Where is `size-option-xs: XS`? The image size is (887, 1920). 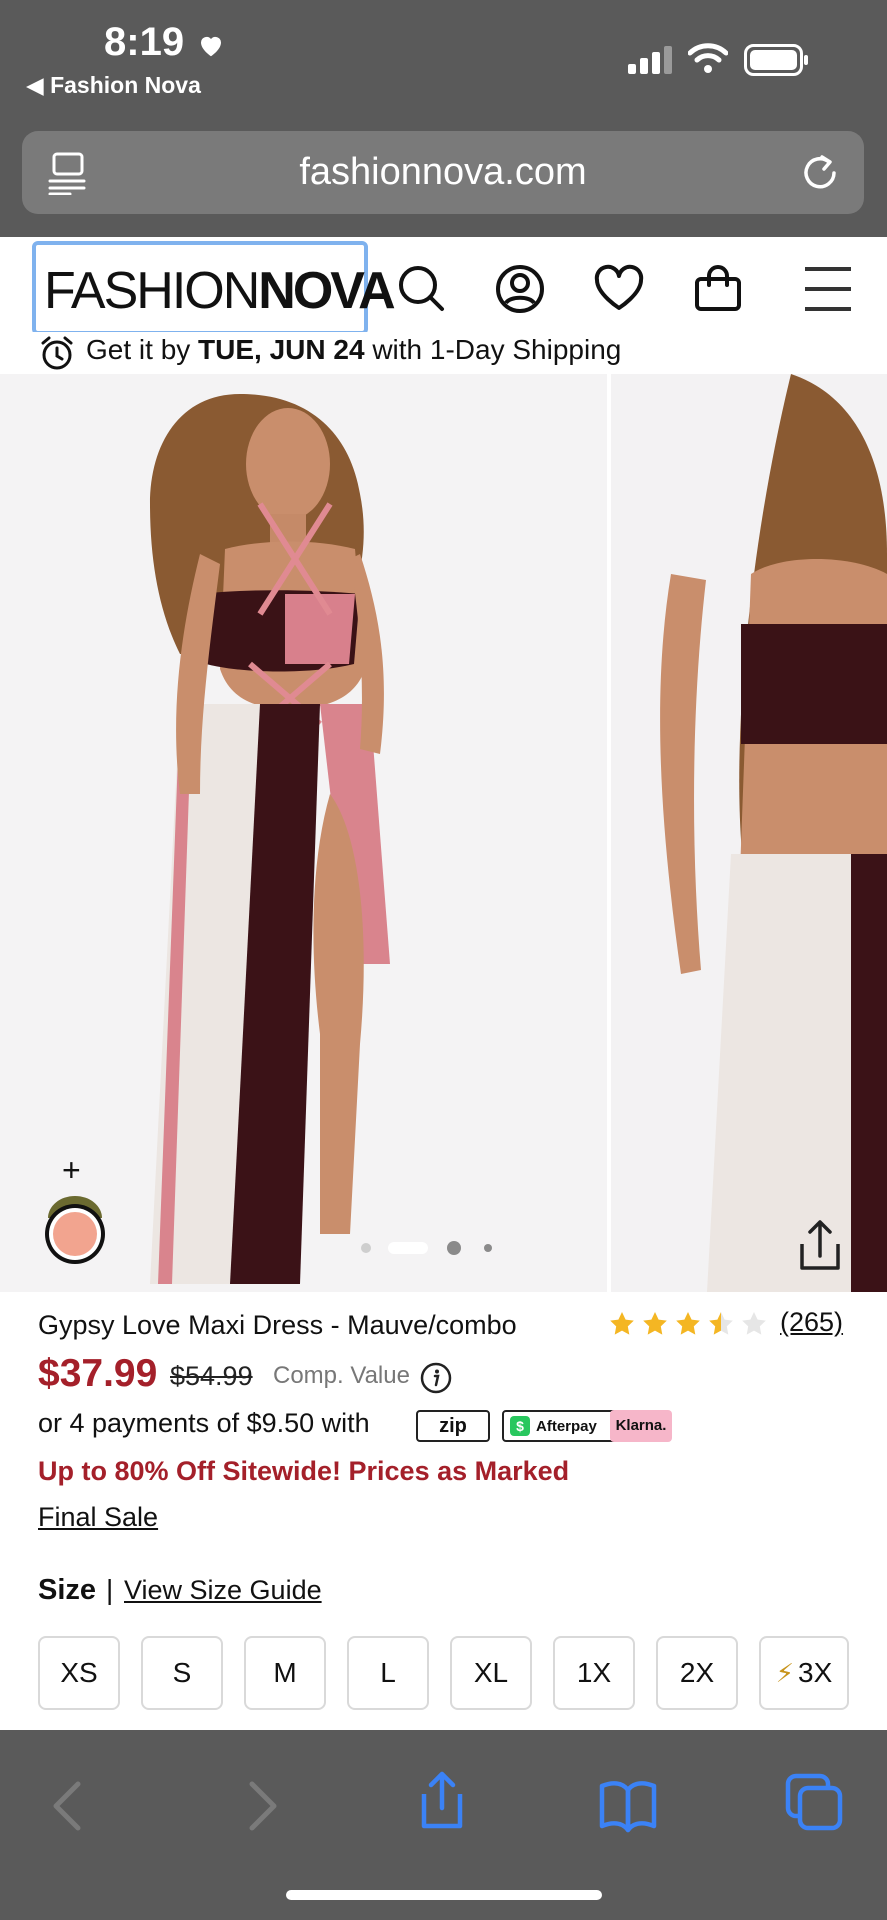
size-option-xs: XS is located at coordinates (79, 1673).